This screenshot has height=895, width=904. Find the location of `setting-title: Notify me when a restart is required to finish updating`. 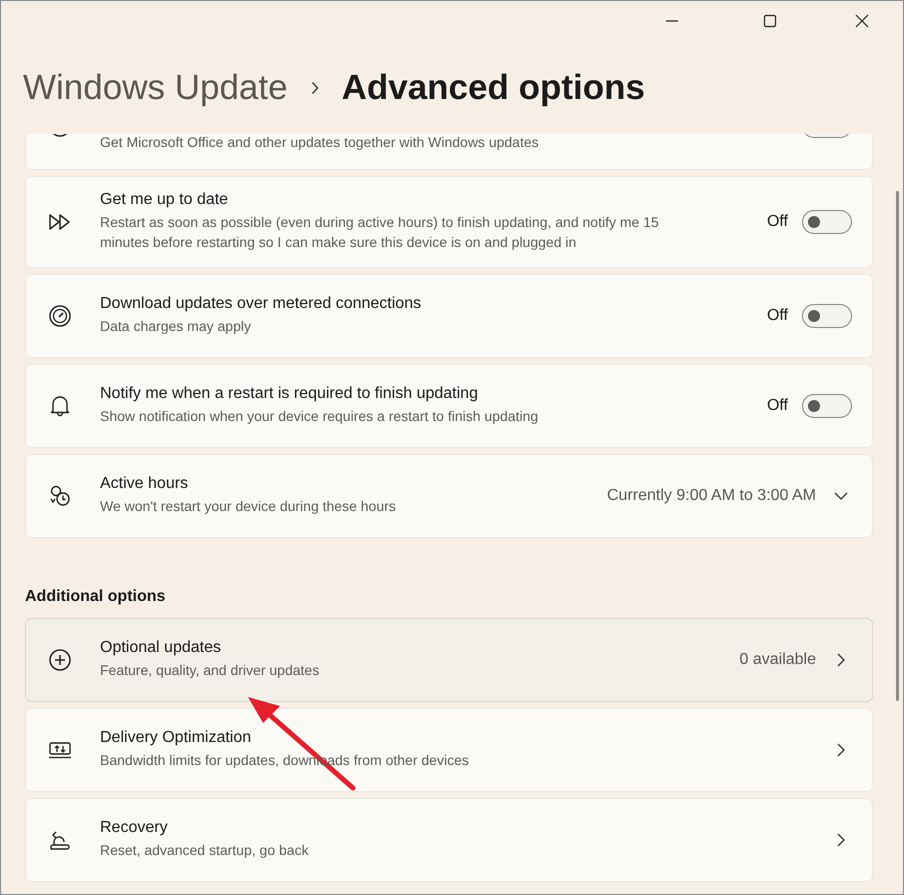

setting-title: Notify me when a restart is required to finish updating is located at coordinates (289, 393).